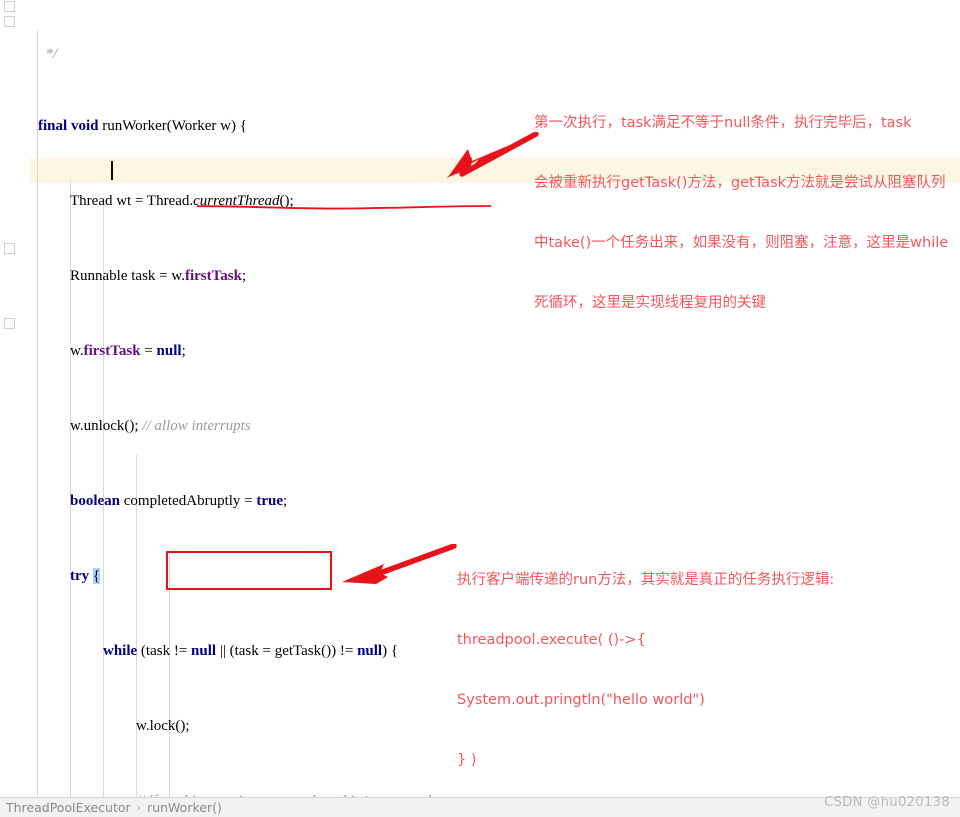  What do you see at coordinates (112, 170) in the screenshot?
I see `text-caret` at bounding box center [112, 170].